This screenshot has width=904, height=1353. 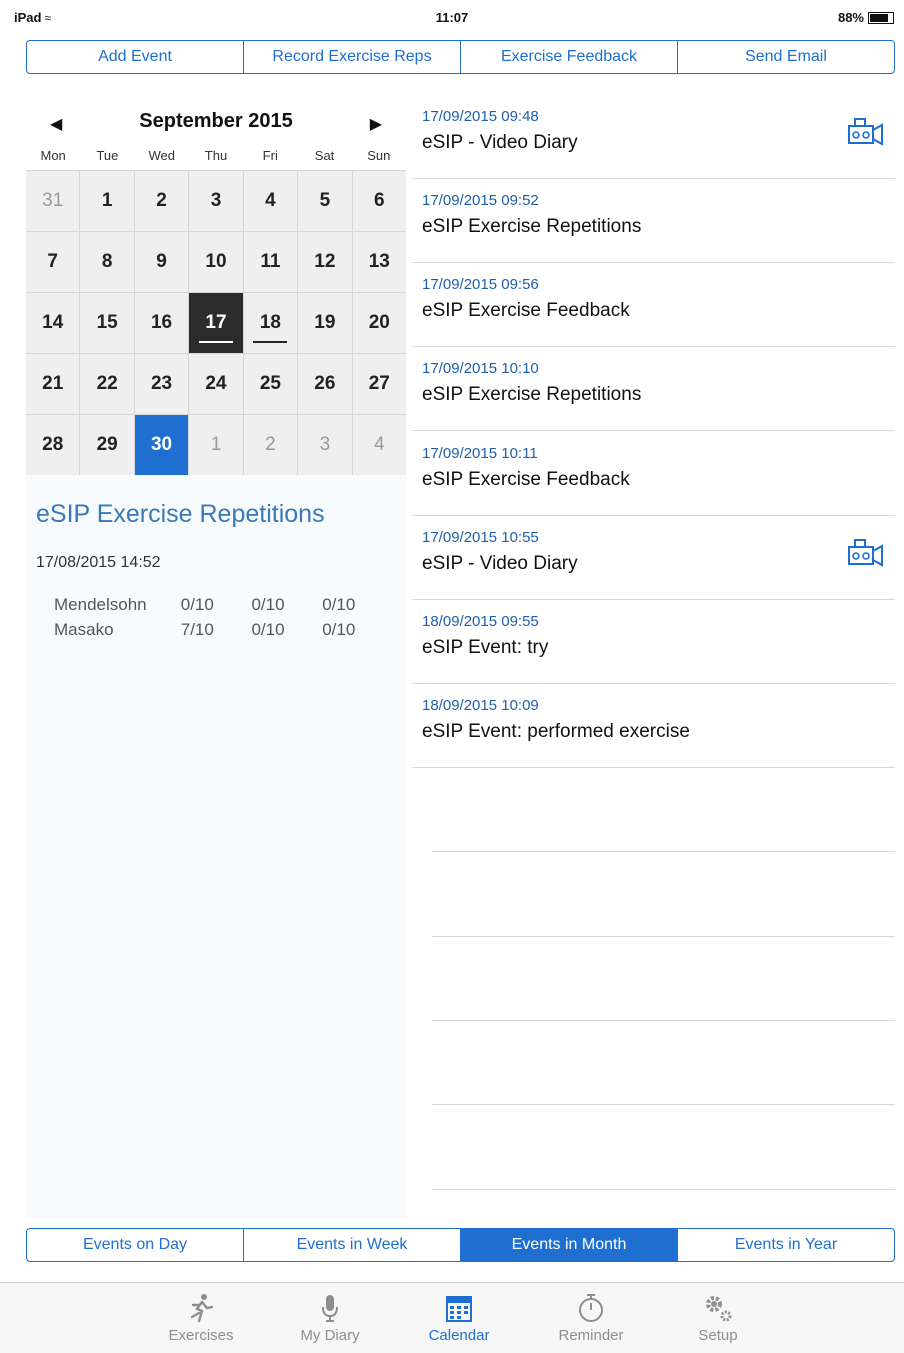 I want to click on calendar-day-number: 13, so click(x=379, y=261).